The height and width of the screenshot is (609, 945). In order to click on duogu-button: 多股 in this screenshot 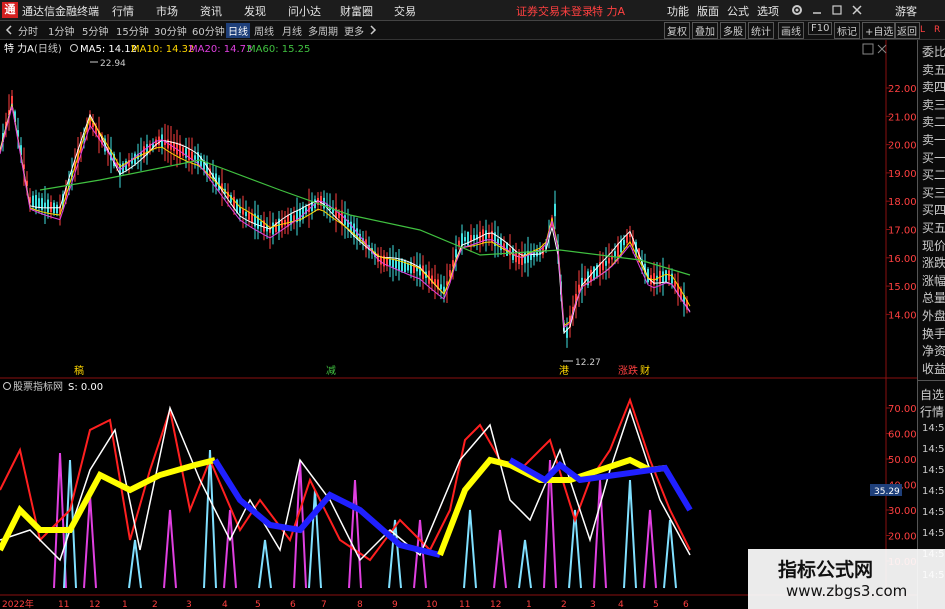, I will do `click(733, 30)`.